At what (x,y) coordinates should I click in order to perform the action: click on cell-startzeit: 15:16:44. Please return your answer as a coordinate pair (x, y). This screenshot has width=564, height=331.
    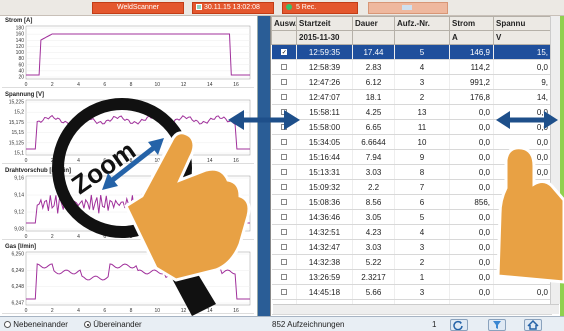
    Looking at the image, I should click on (324, 157).